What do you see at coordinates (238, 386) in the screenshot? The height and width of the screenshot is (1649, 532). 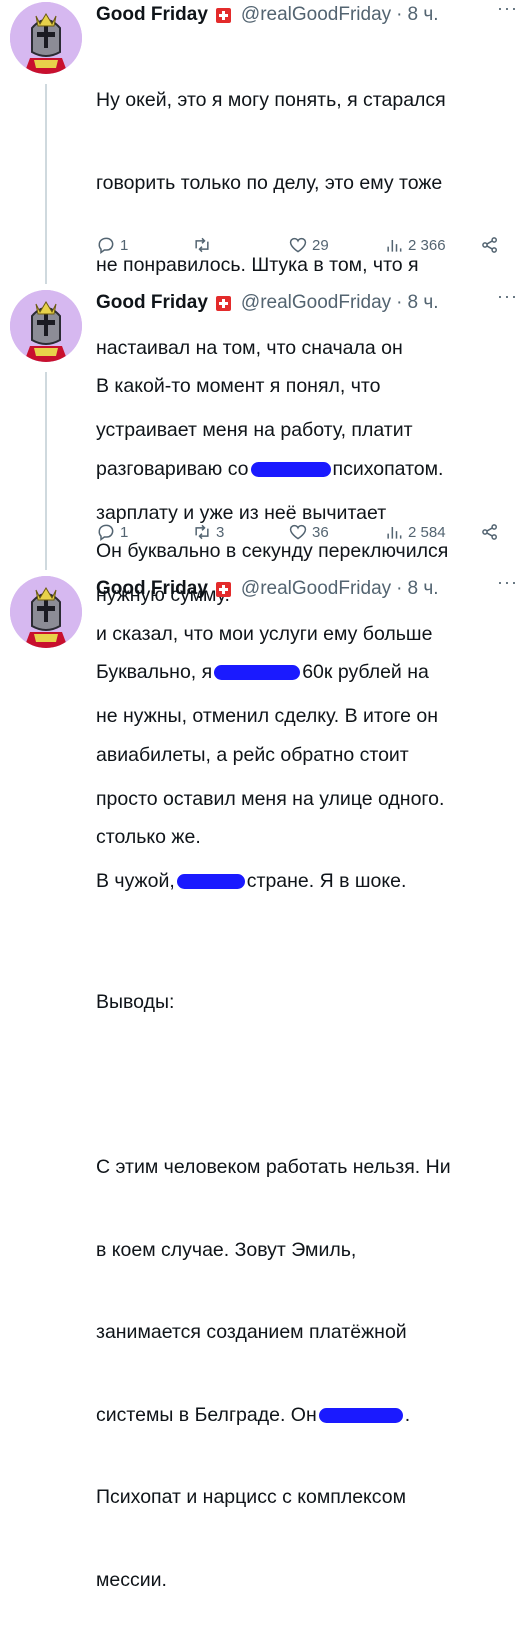 I see `tweet-text-line: В какой-то момент я понял, что` at bounding box center [238, 386].